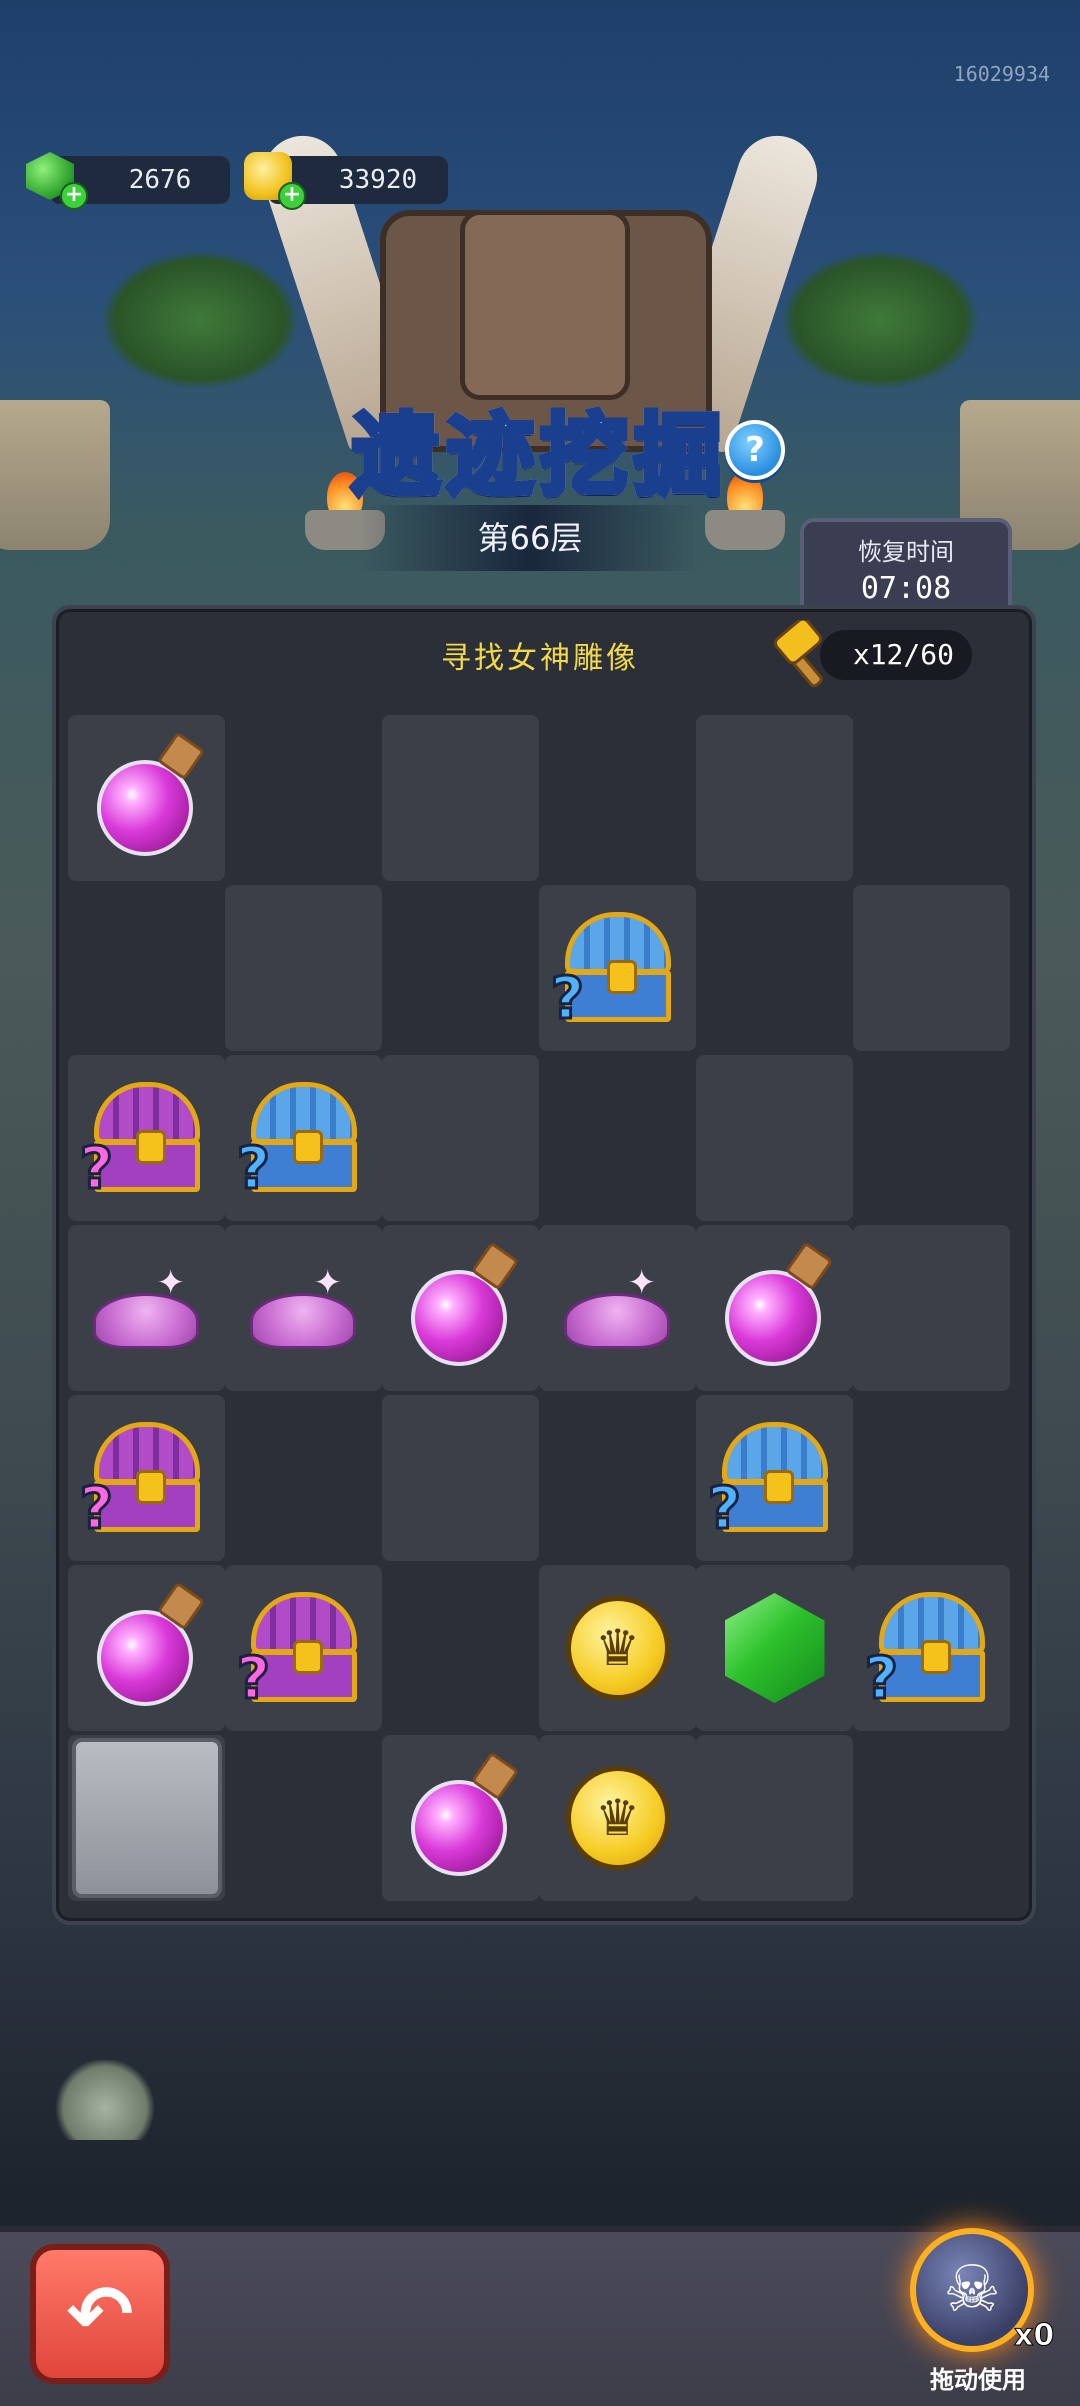  Describe the element at coordinates (346, 181) in the screenshot. I see `crown-counter: + 33920` at that location.